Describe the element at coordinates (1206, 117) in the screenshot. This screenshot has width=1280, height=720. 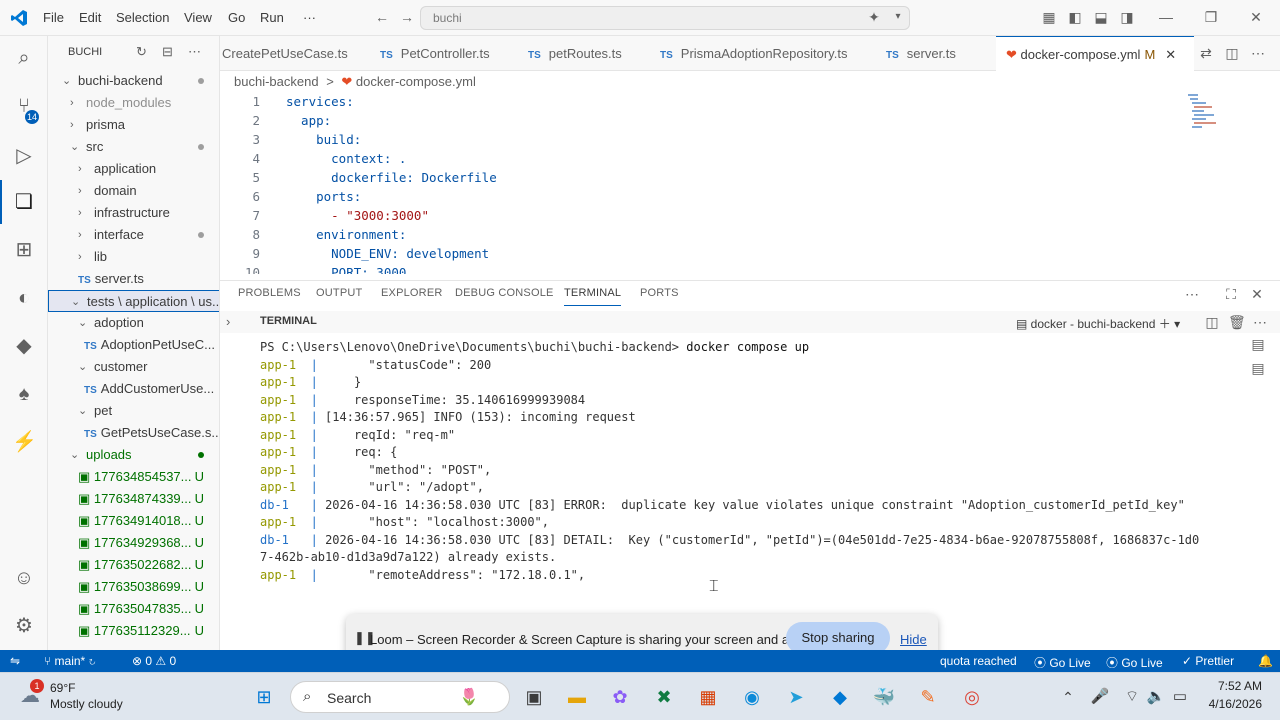
I see `minimap` at that location.